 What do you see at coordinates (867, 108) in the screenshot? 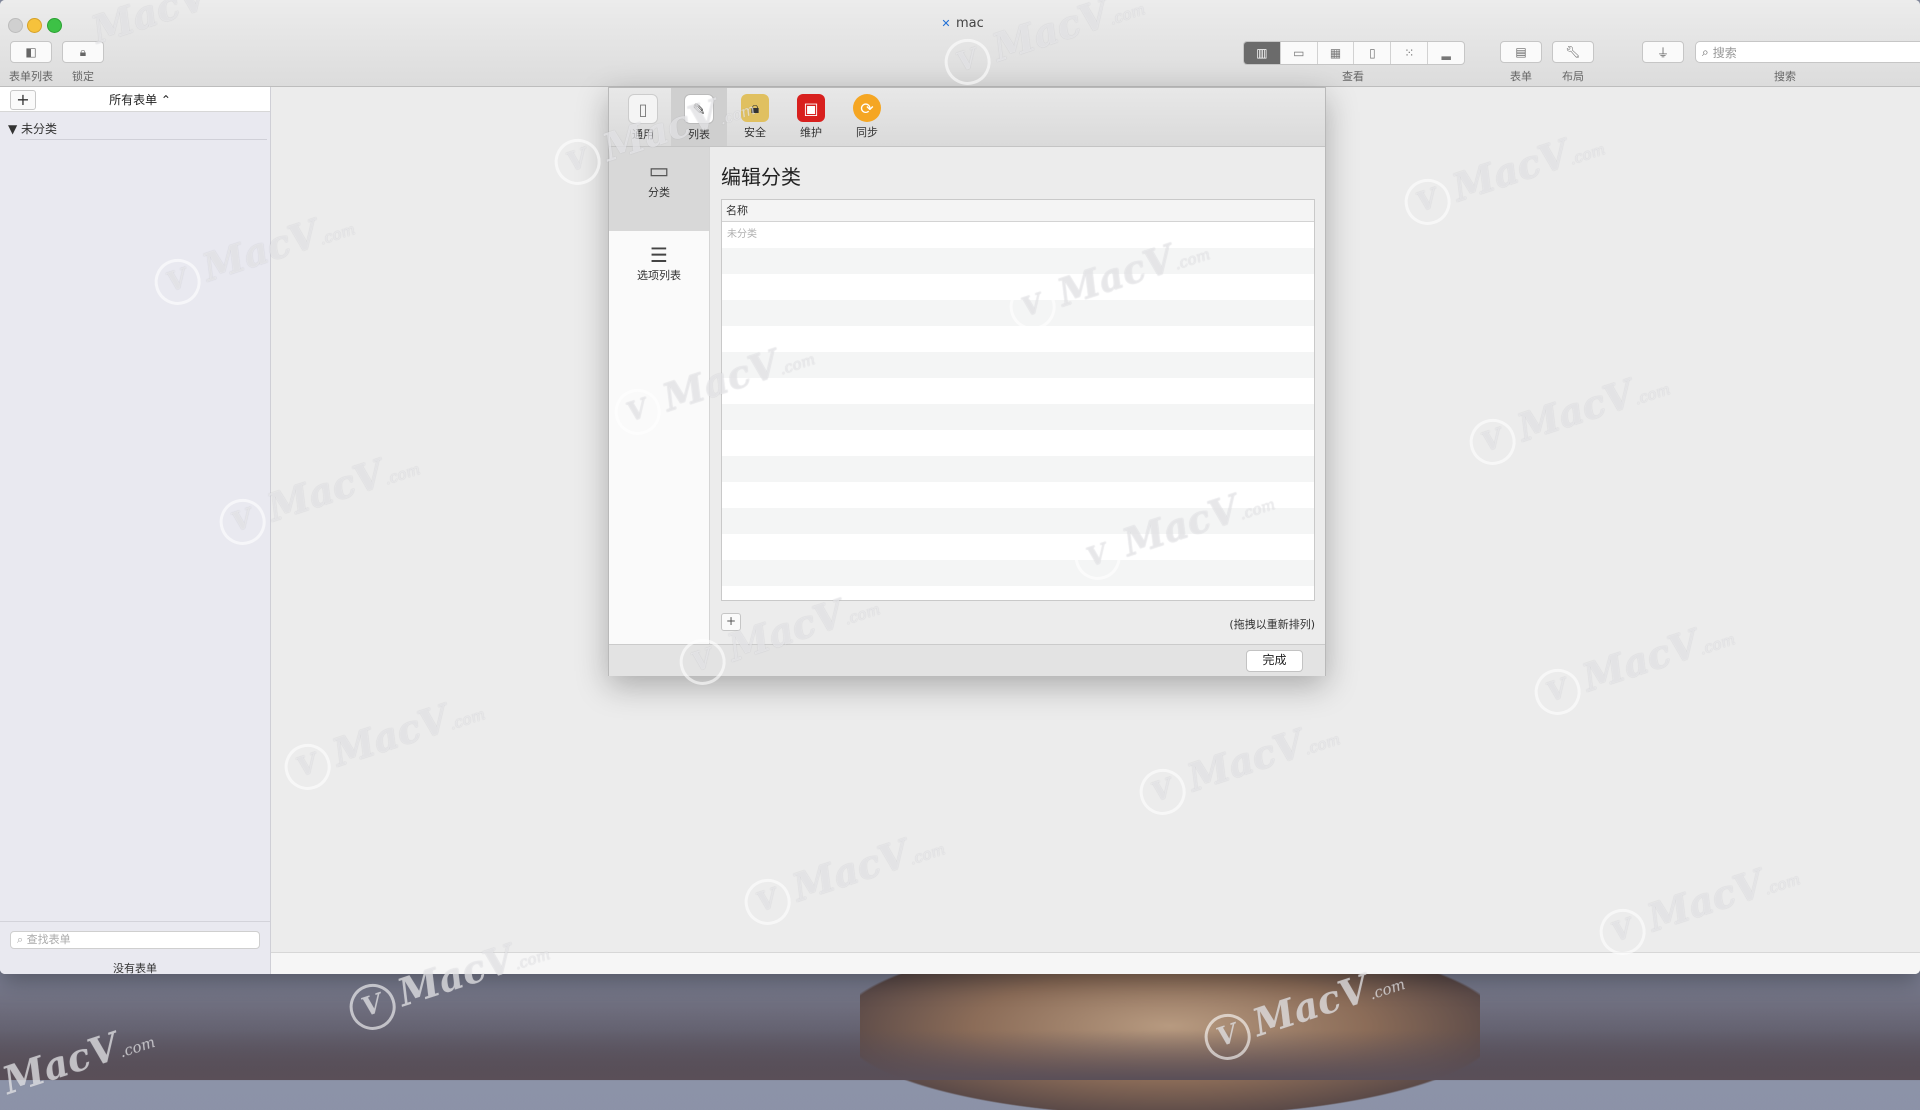
I see `sync-icon: ⟳` at bounding box center [867, 108].